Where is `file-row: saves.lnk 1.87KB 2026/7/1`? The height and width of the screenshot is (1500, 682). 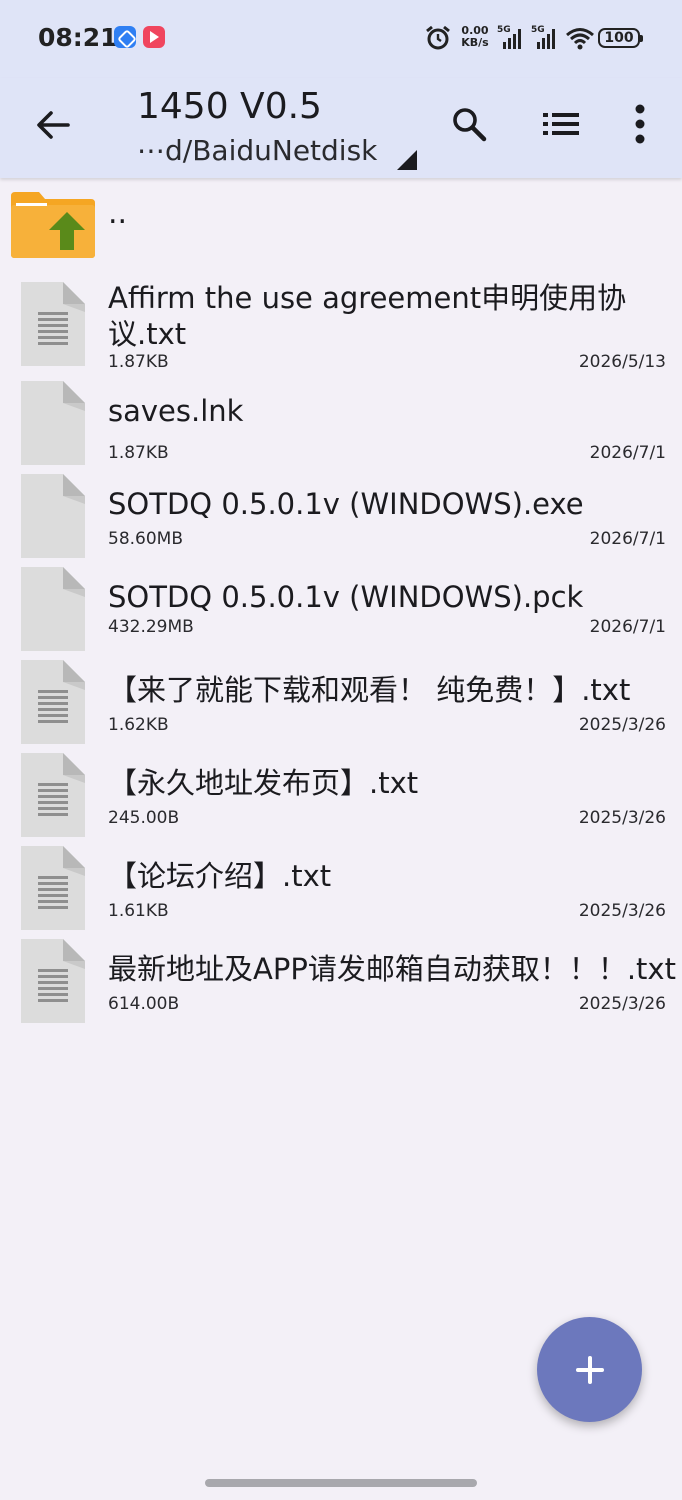 file-row: saves.lnk 1.87KB 2026/7/1 is located at coordinates (341, 425).